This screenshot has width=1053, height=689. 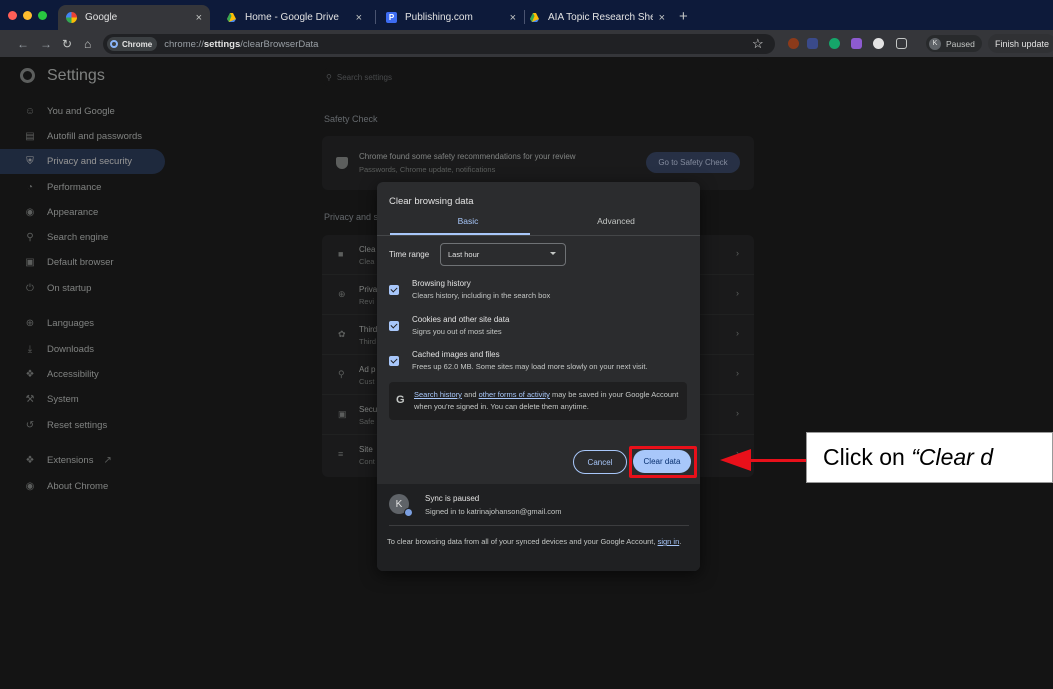 I want to click on publishing-favicon: P, so click(x=391, y=17).